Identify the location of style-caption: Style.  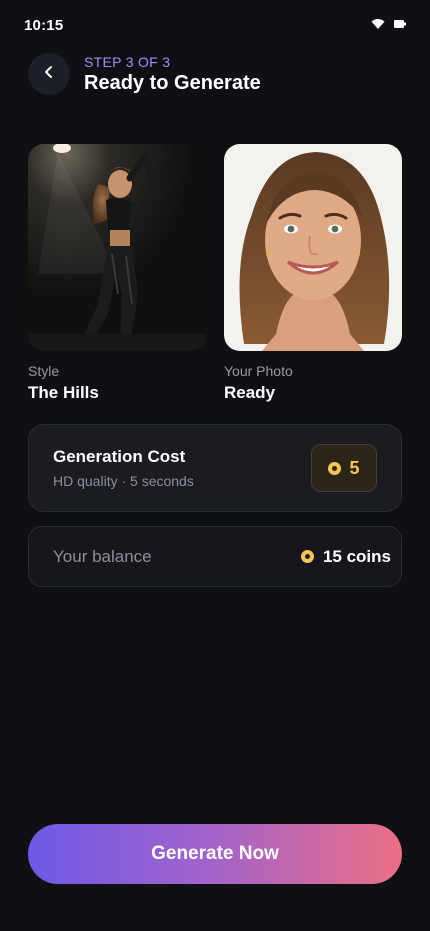
(44, 371).